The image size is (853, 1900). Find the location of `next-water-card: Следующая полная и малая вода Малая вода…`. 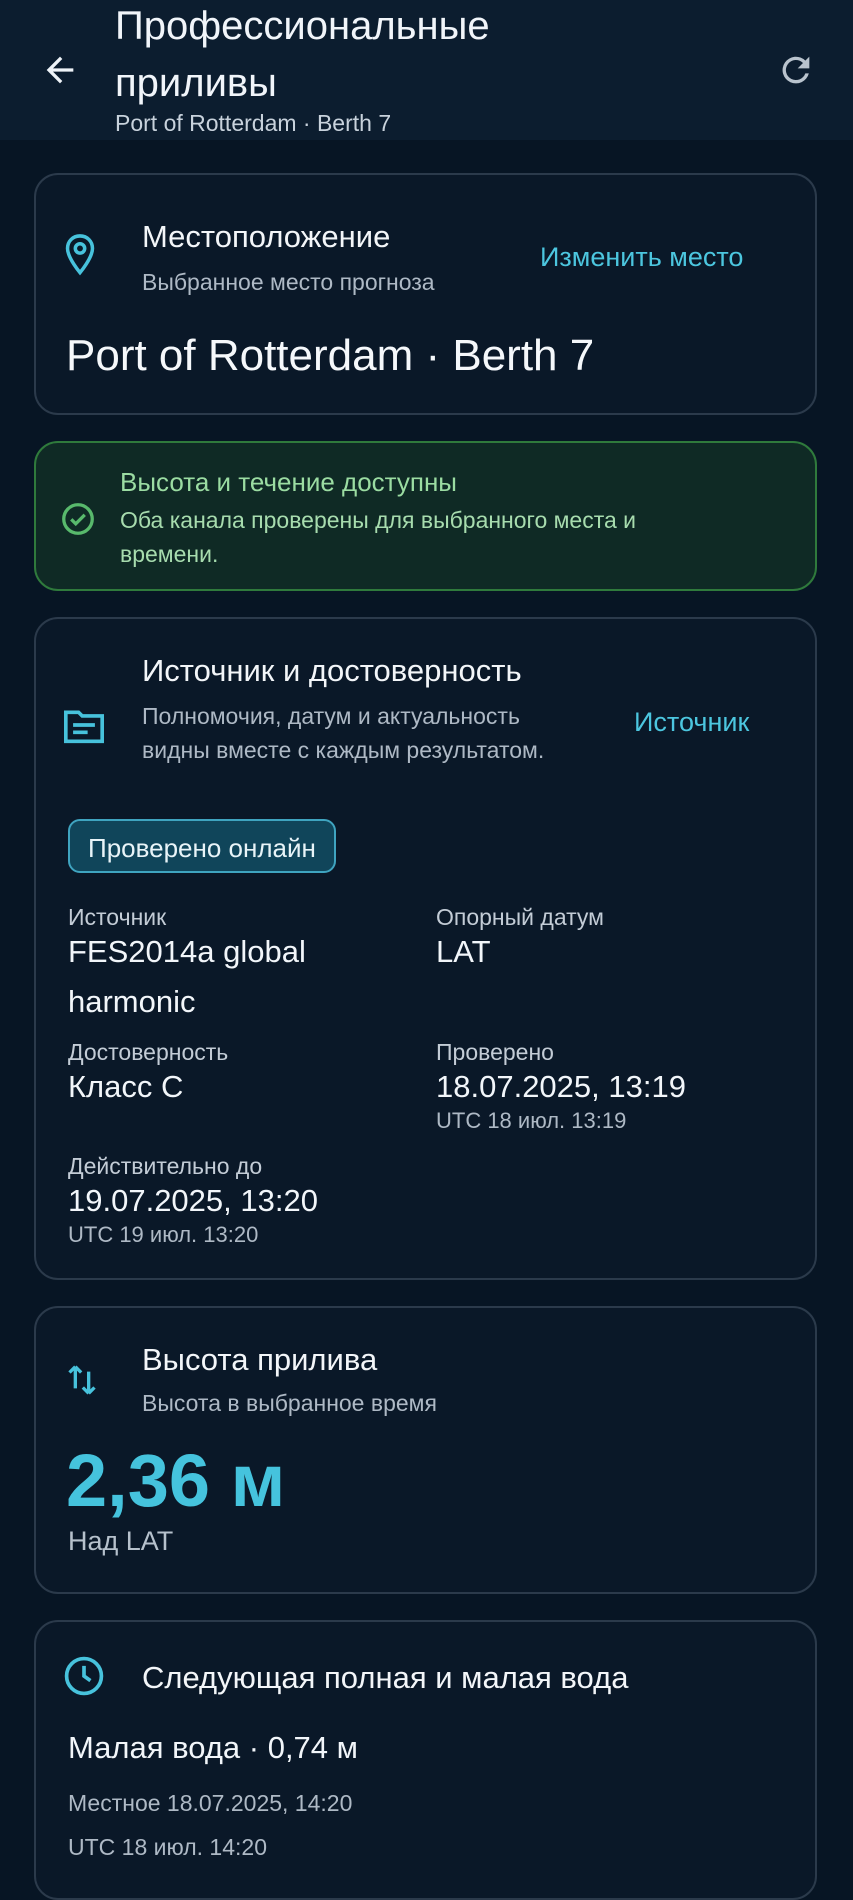

next-water-card: Следующая полная и малая вода Малая вода… is located at coordinates (425, 1760).